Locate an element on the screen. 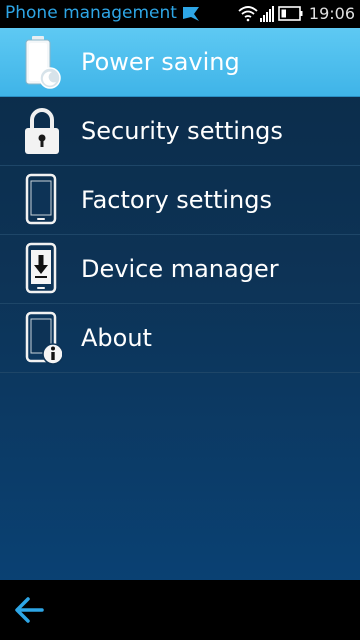  back-arrow-icon is located at coordinates (29, 610).